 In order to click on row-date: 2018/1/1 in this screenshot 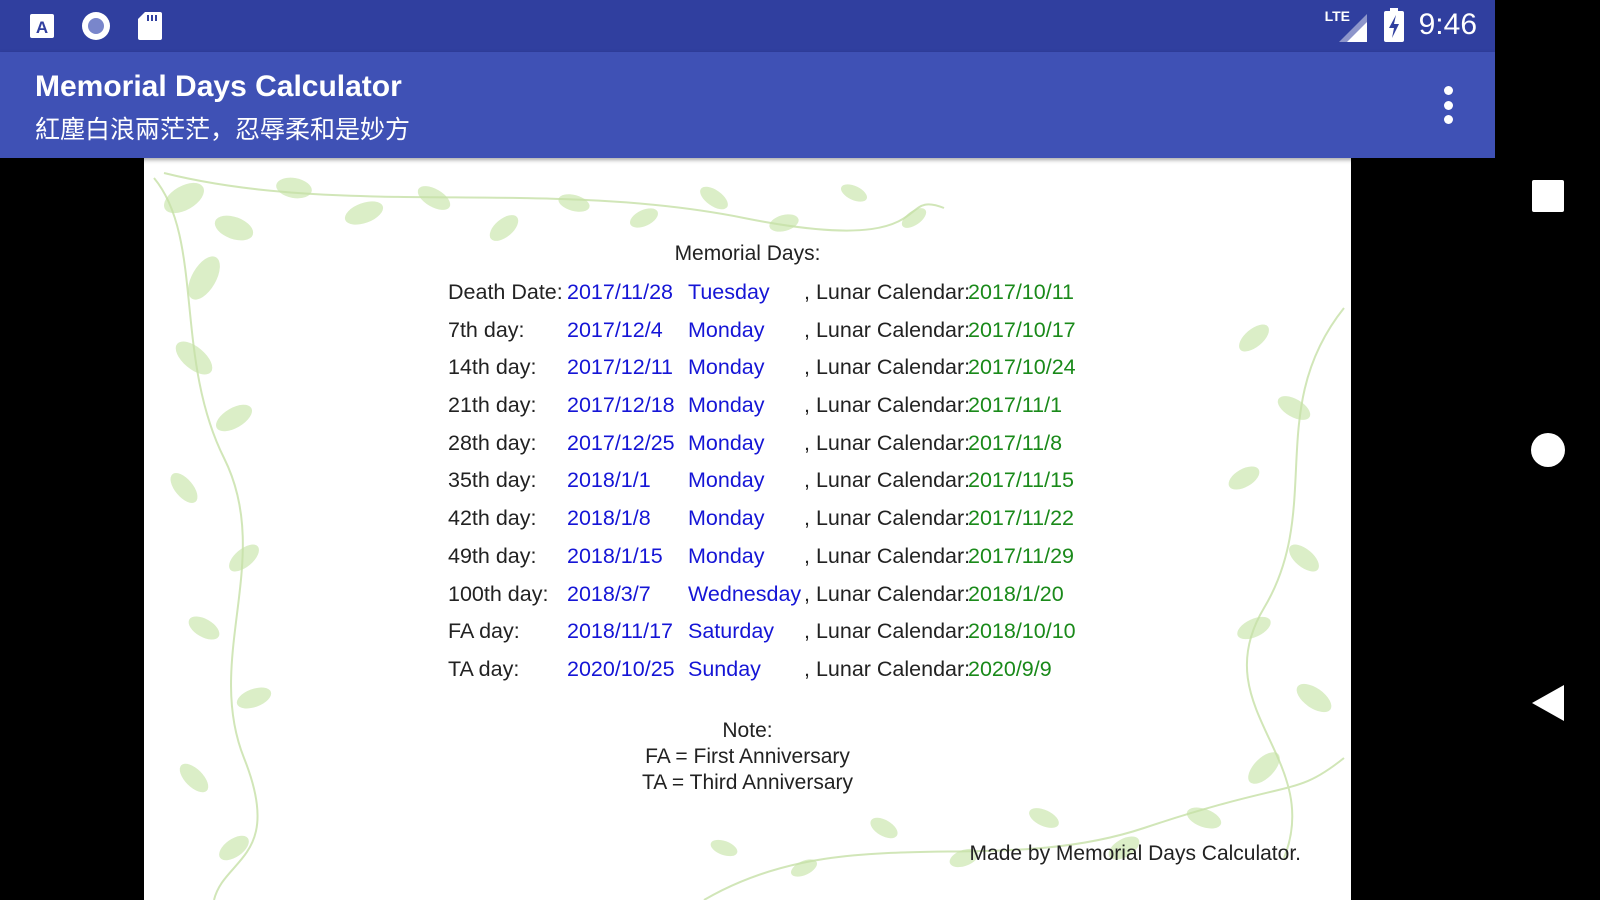, I will do `click(609, 480)`.